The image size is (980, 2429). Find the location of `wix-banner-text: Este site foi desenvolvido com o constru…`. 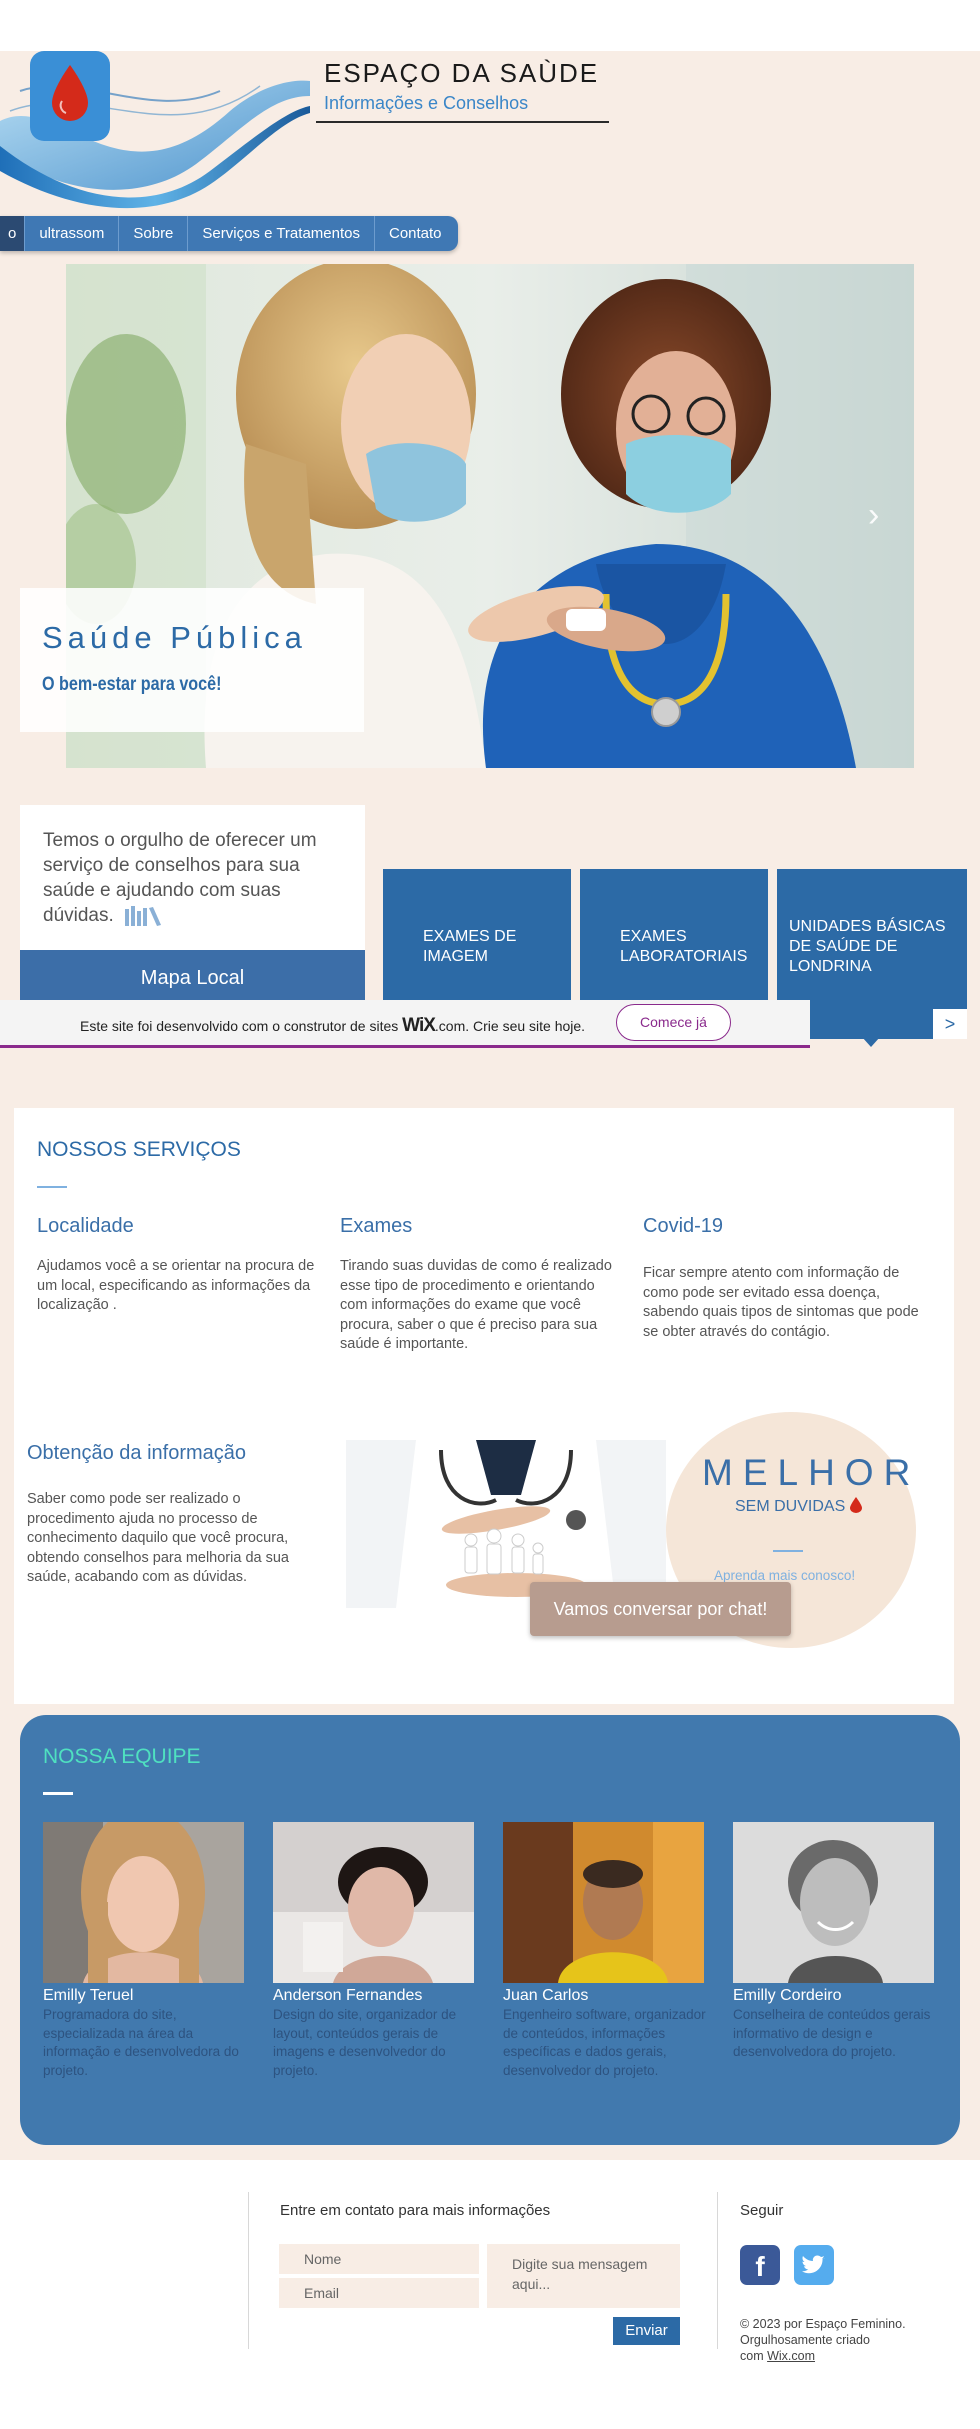

wix-banner-text: Este site foi desenvolvido com o constru… is located at coordinates (332, 1026).